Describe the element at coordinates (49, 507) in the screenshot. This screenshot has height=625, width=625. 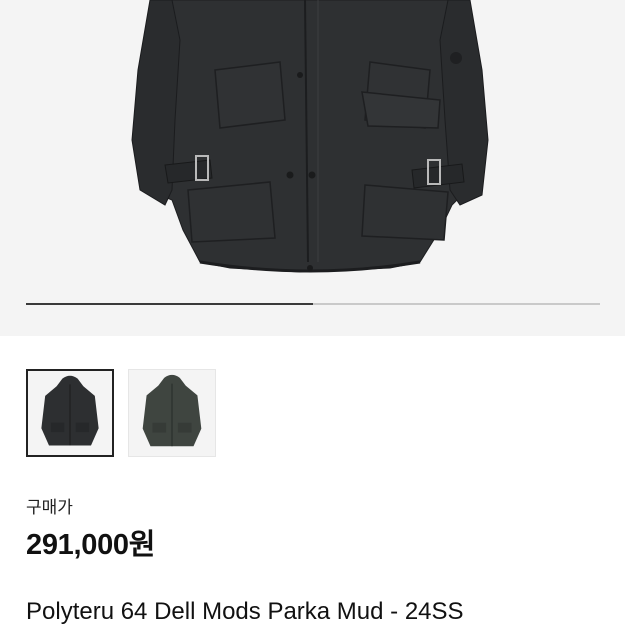
I see `price-label: 구매가` at that location.